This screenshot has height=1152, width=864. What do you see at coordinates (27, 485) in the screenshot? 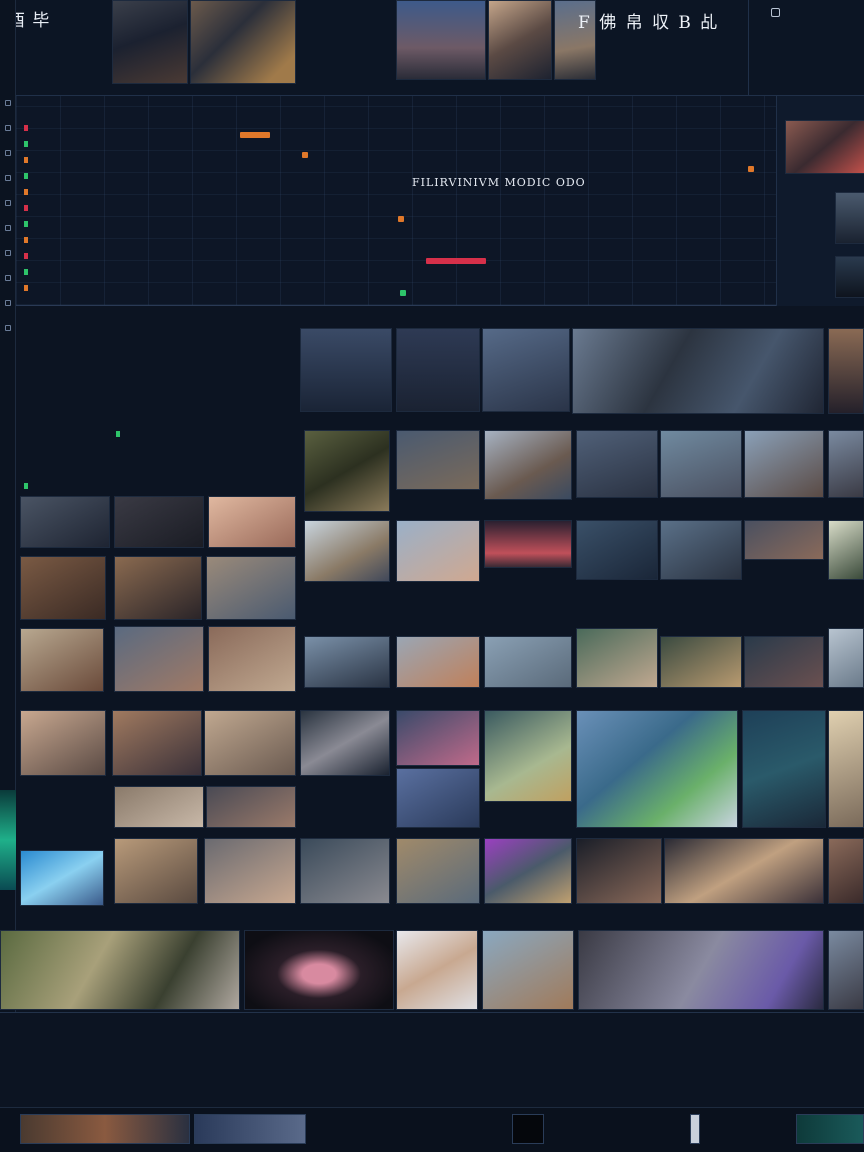
I see `info-line` at bounding box center [27, 485].